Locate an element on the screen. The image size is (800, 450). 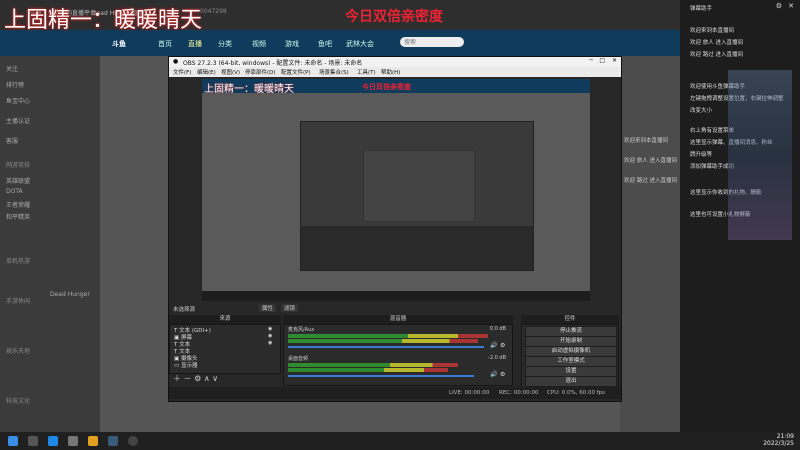
nav-item: 分类 is located at coordinates (225, 44).